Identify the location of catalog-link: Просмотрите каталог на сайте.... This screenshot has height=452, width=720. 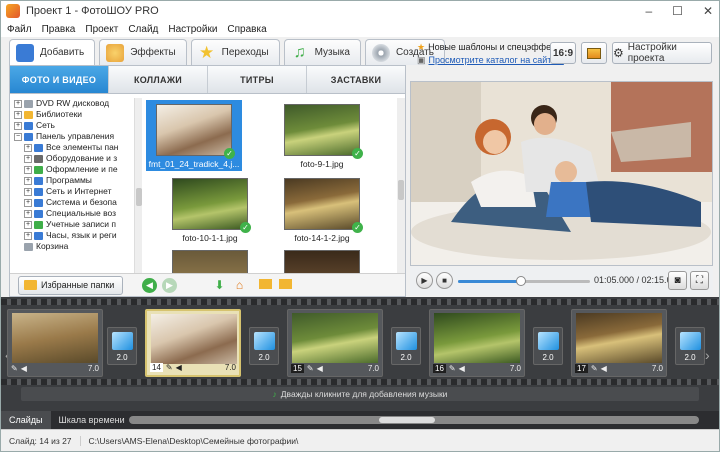
(496, 60).